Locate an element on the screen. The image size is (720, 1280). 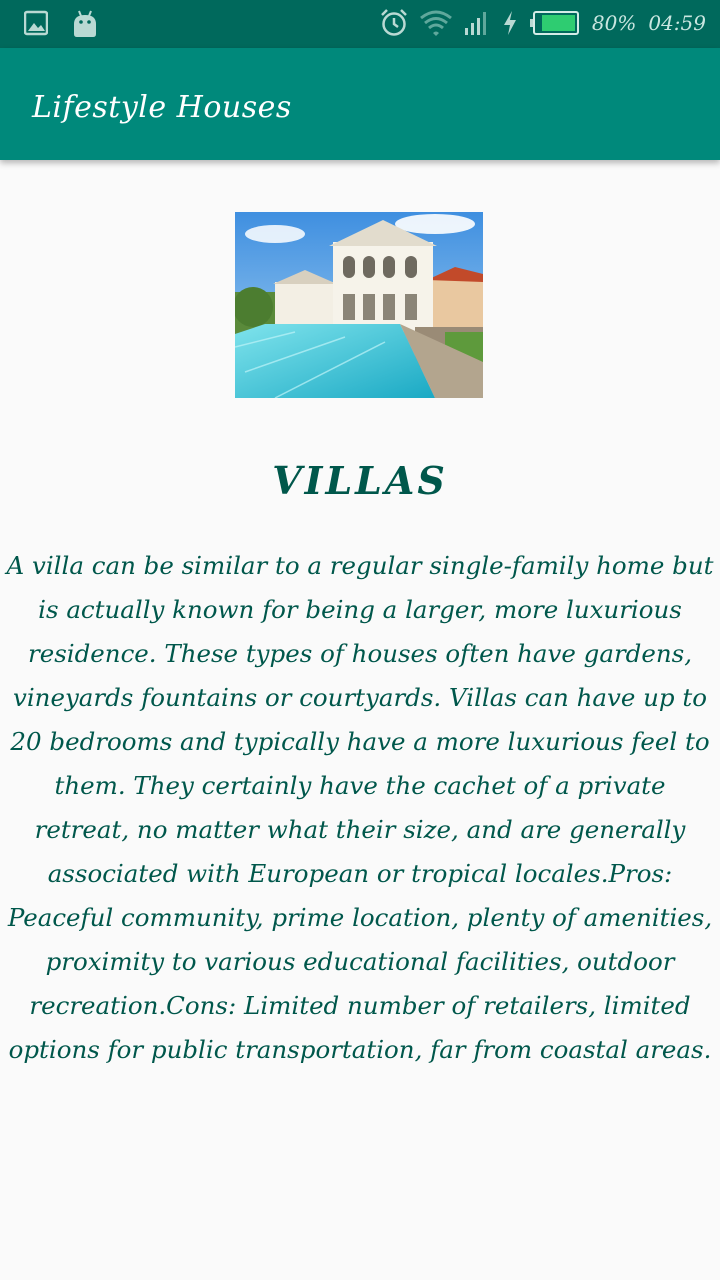
wifi-icon is located at coordinates (435, 23).